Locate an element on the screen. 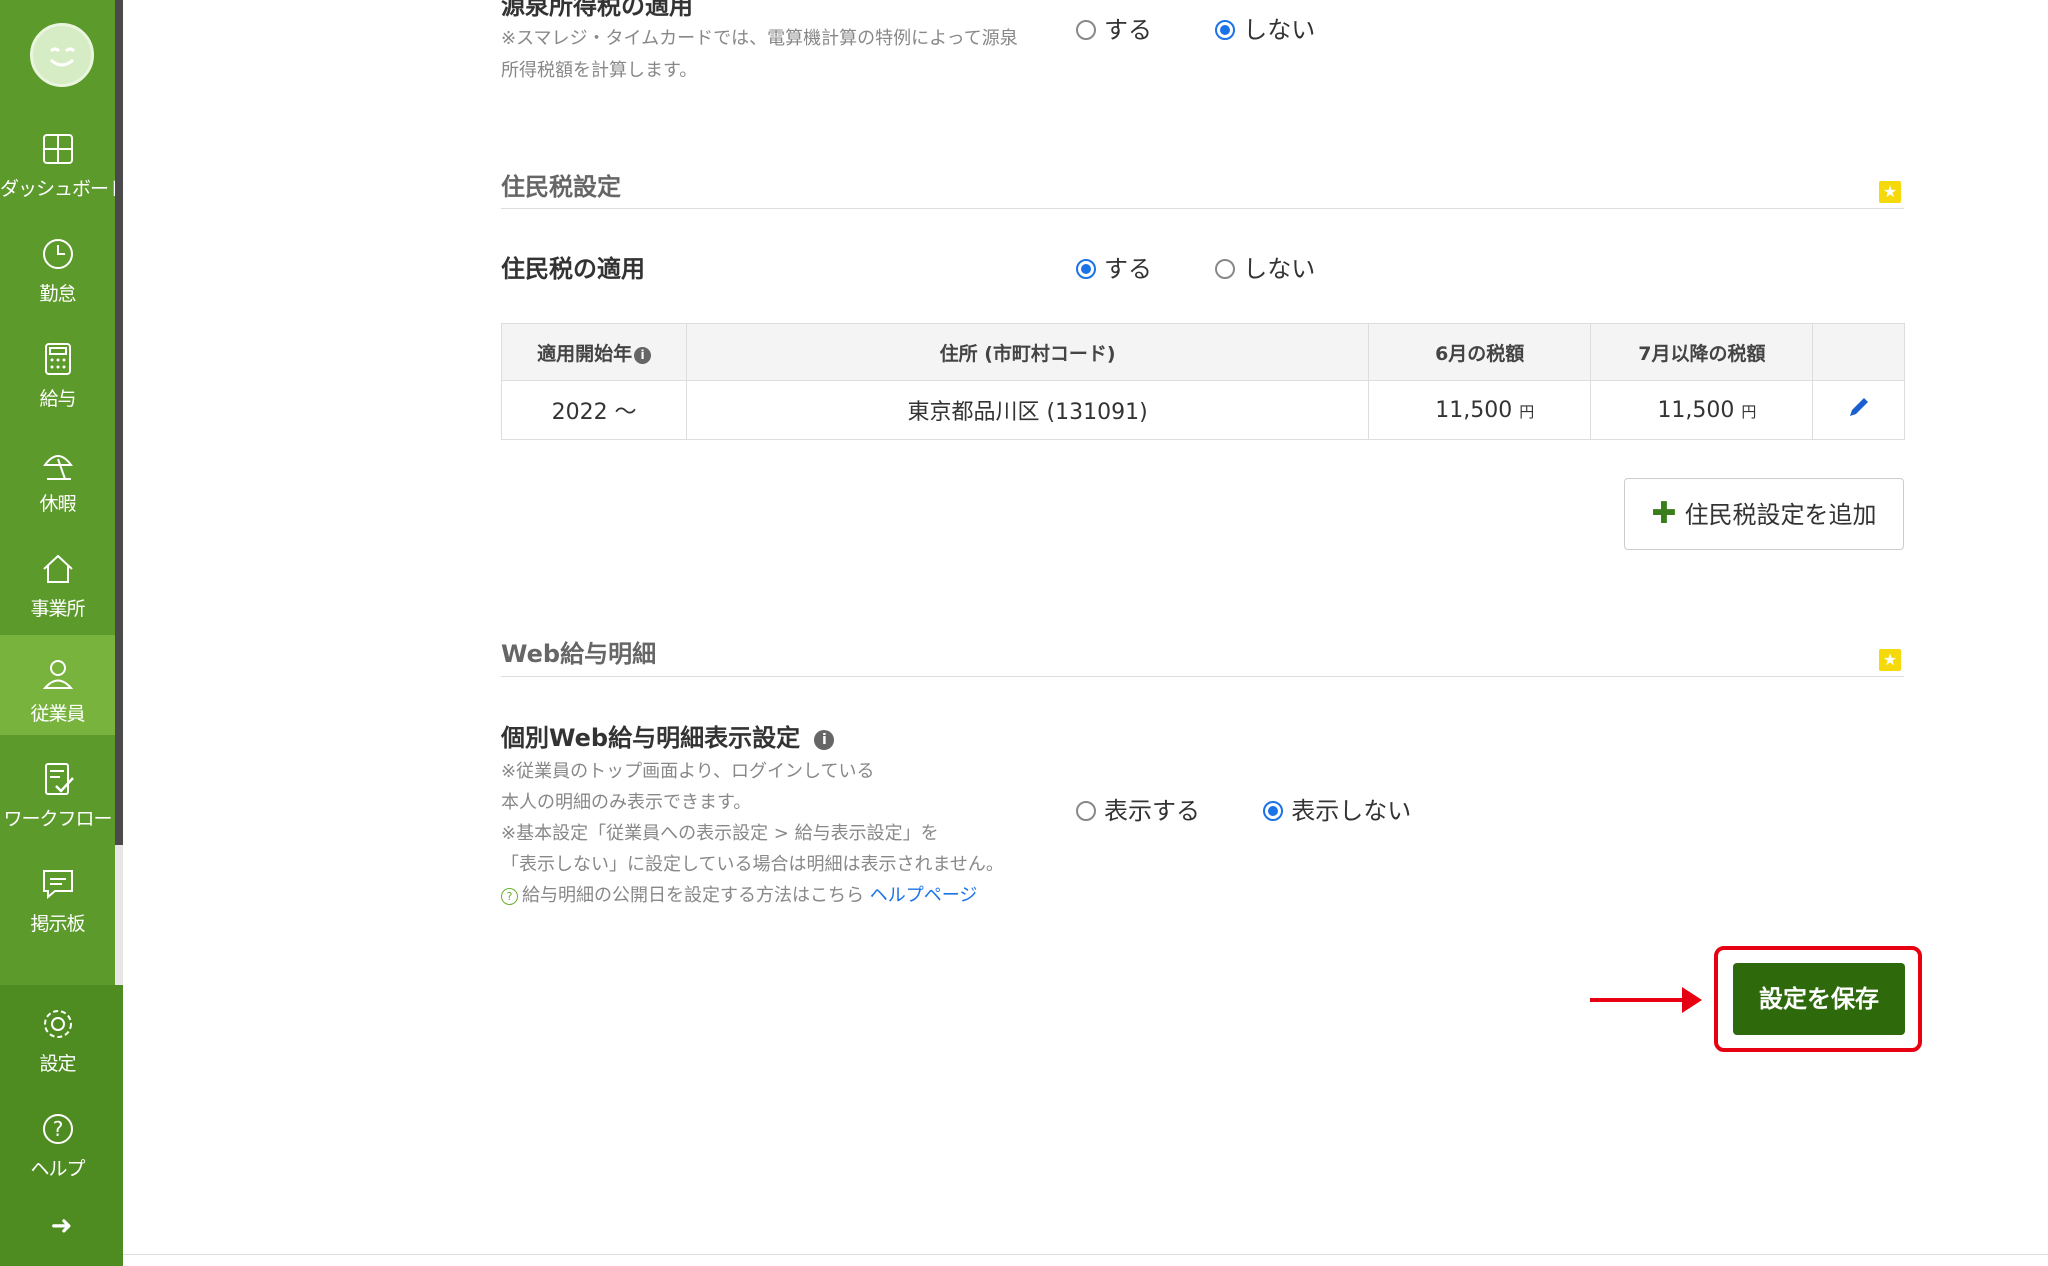 This screenshot has height=1266, width=2048. sidebar-bottom: 設定 ? ヘルプ ➜ is located at coordinates (61, 1125).